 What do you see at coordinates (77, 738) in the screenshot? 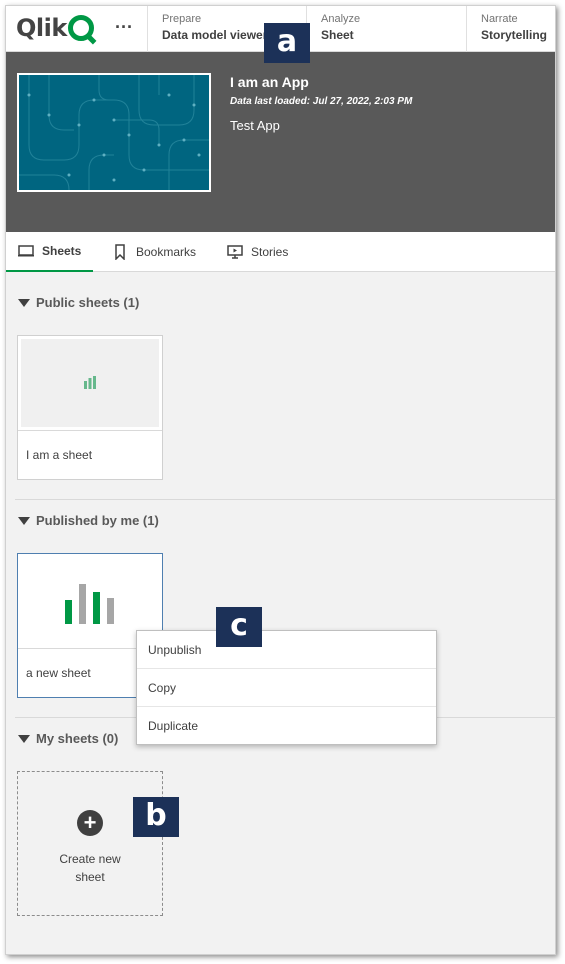
I see `section-my-sheets-title: My sheets (0)` at bounding box center [77, 738].